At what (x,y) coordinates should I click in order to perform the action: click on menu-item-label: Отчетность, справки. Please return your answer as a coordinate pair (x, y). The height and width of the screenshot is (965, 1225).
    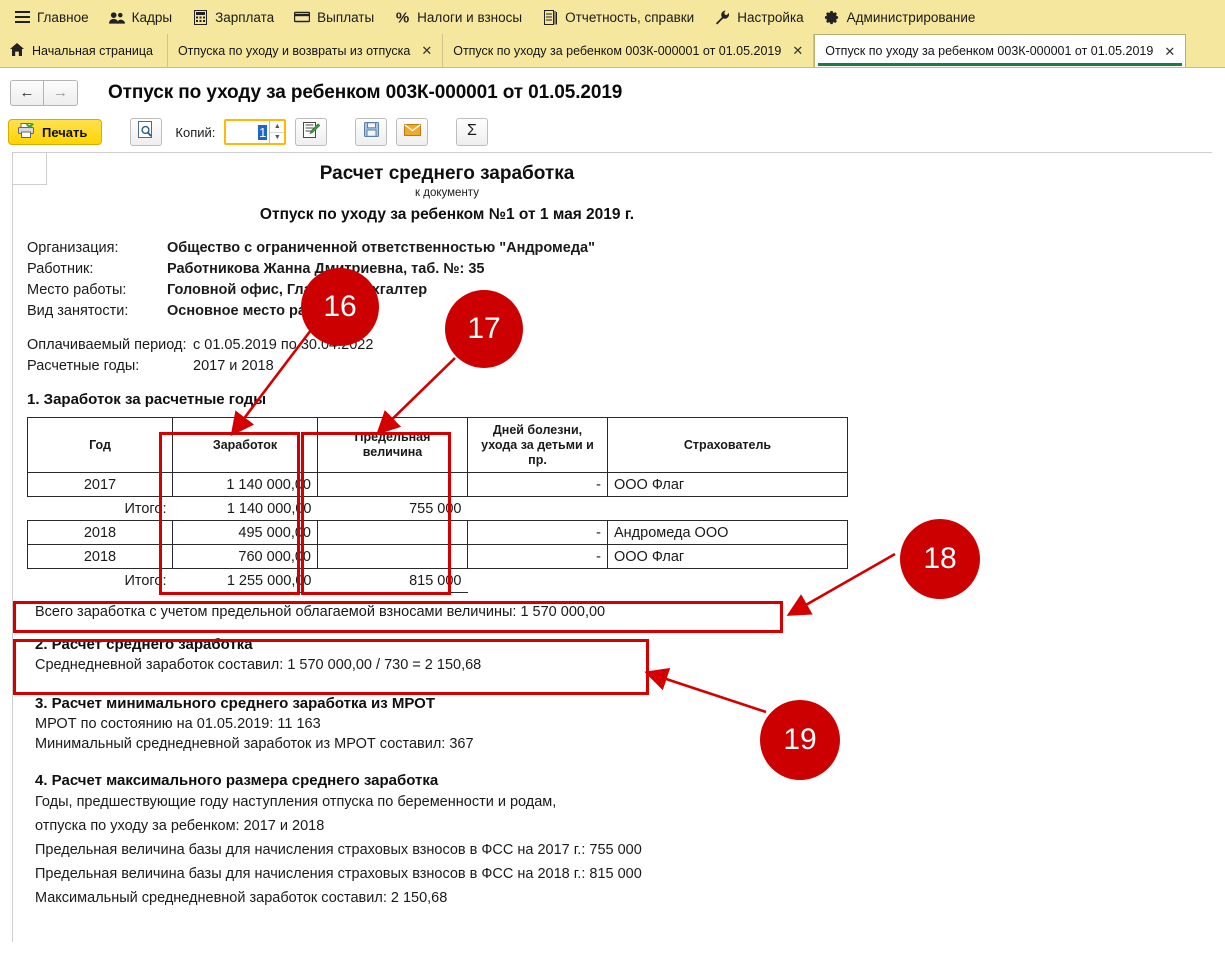
    Looking at the image, I should click on (630, 17).